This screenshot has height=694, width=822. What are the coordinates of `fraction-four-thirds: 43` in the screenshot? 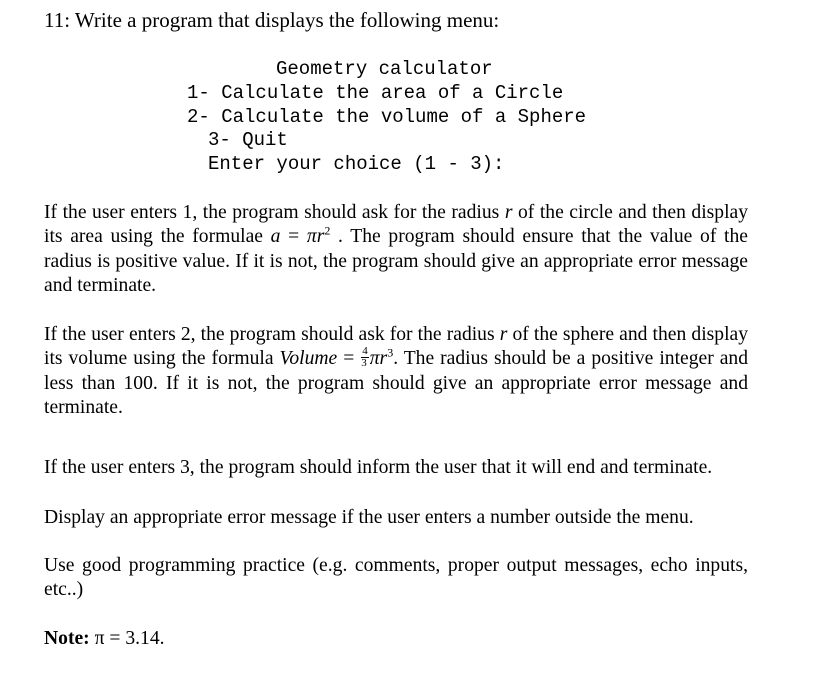 It's located at (365, 357).